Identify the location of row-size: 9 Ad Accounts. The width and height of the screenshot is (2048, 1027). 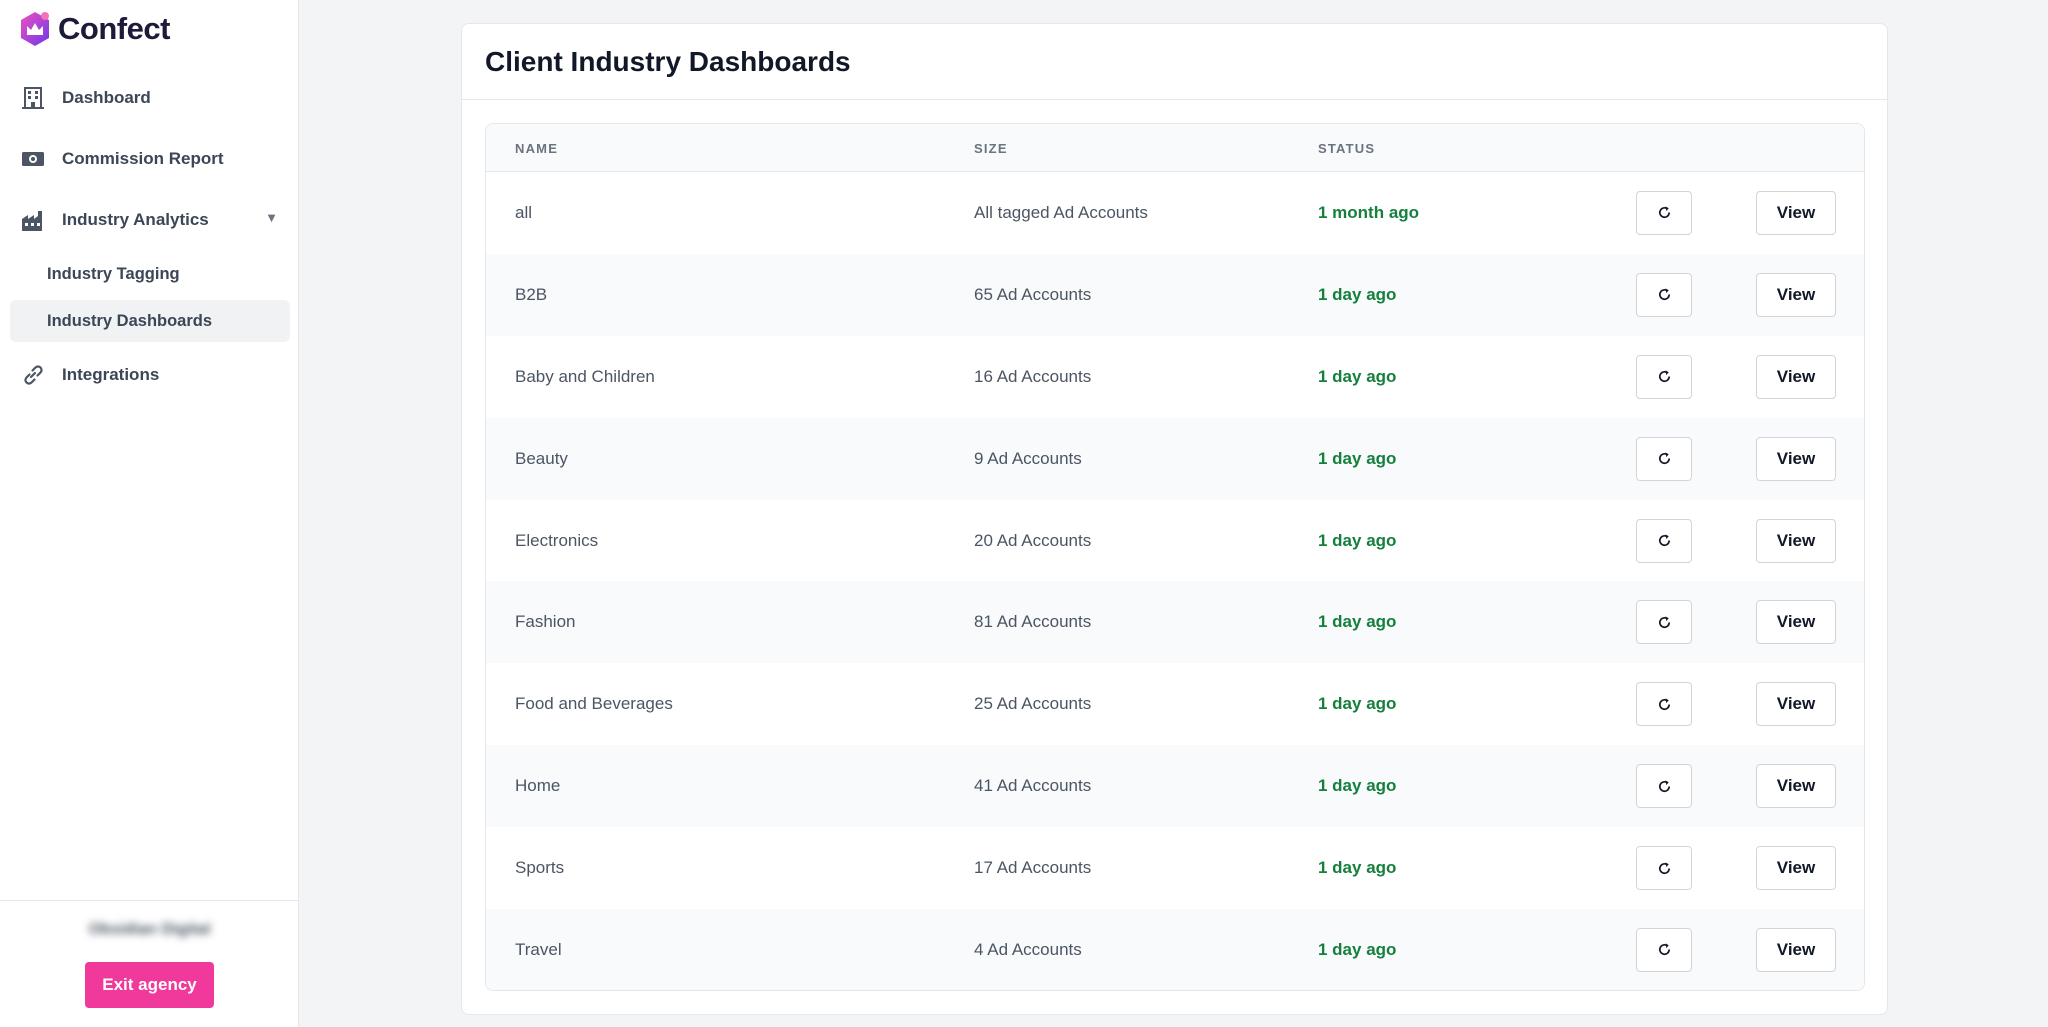
(1028, 458).